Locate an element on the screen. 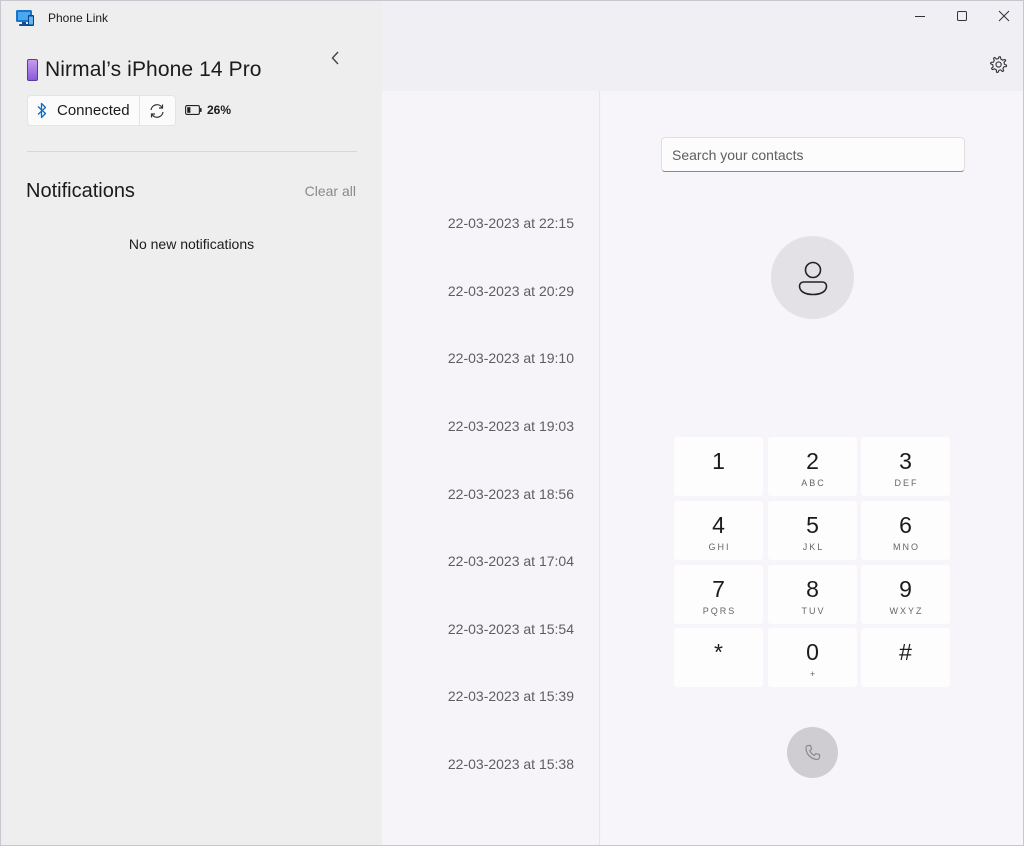 This screenshot has height=846, width=1024. key-4: 4 GHI is located at coordinates (718, 530).